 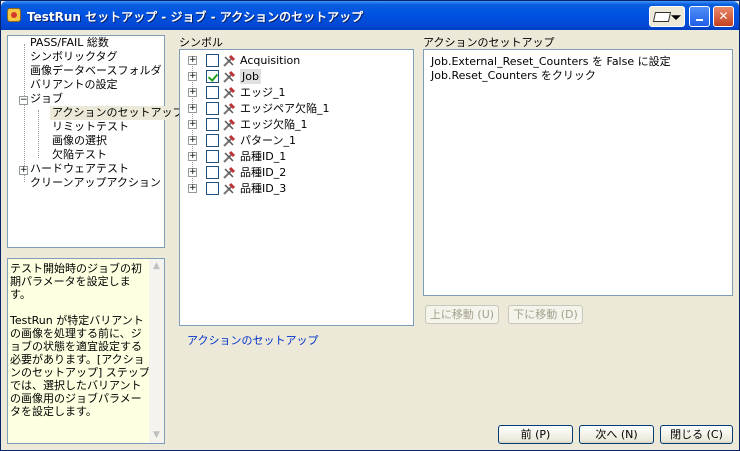 What do you see at coordinates (263, 188) in the screenshot?
I see `symbol-label: 品種ID_3` at bounding box center [263, 188].